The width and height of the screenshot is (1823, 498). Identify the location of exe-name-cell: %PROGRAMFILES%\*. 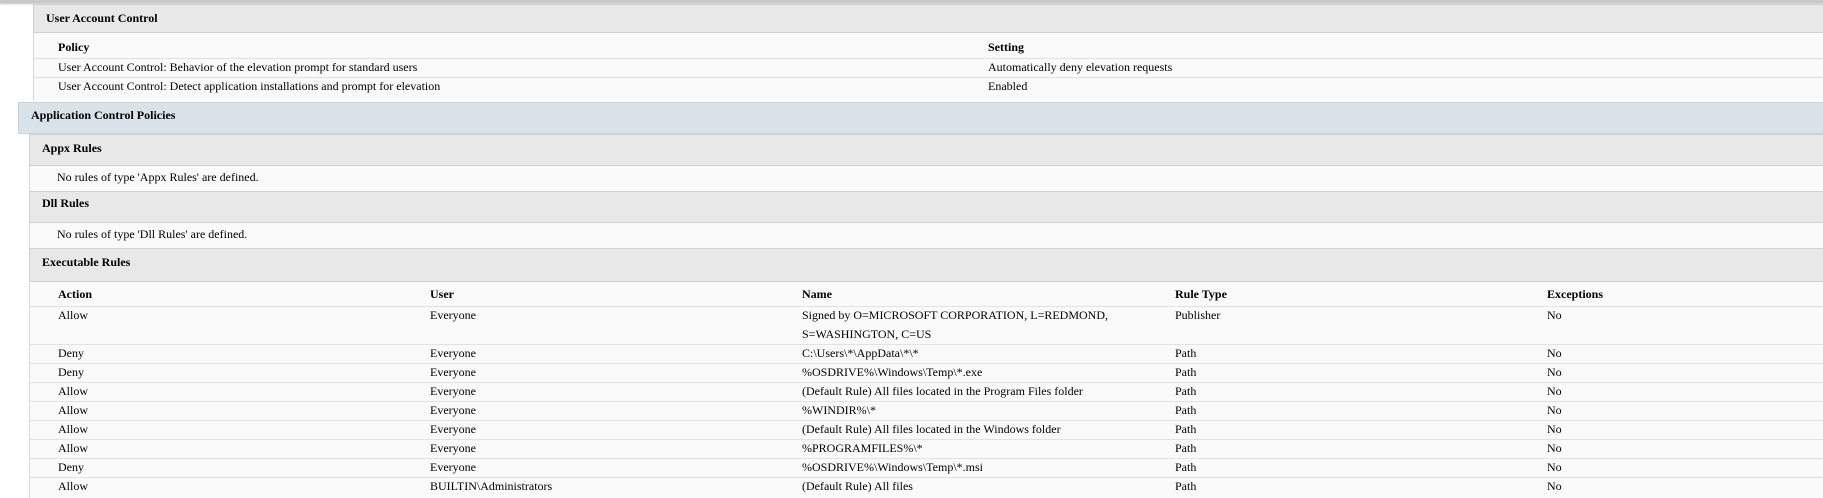
(862, 448).